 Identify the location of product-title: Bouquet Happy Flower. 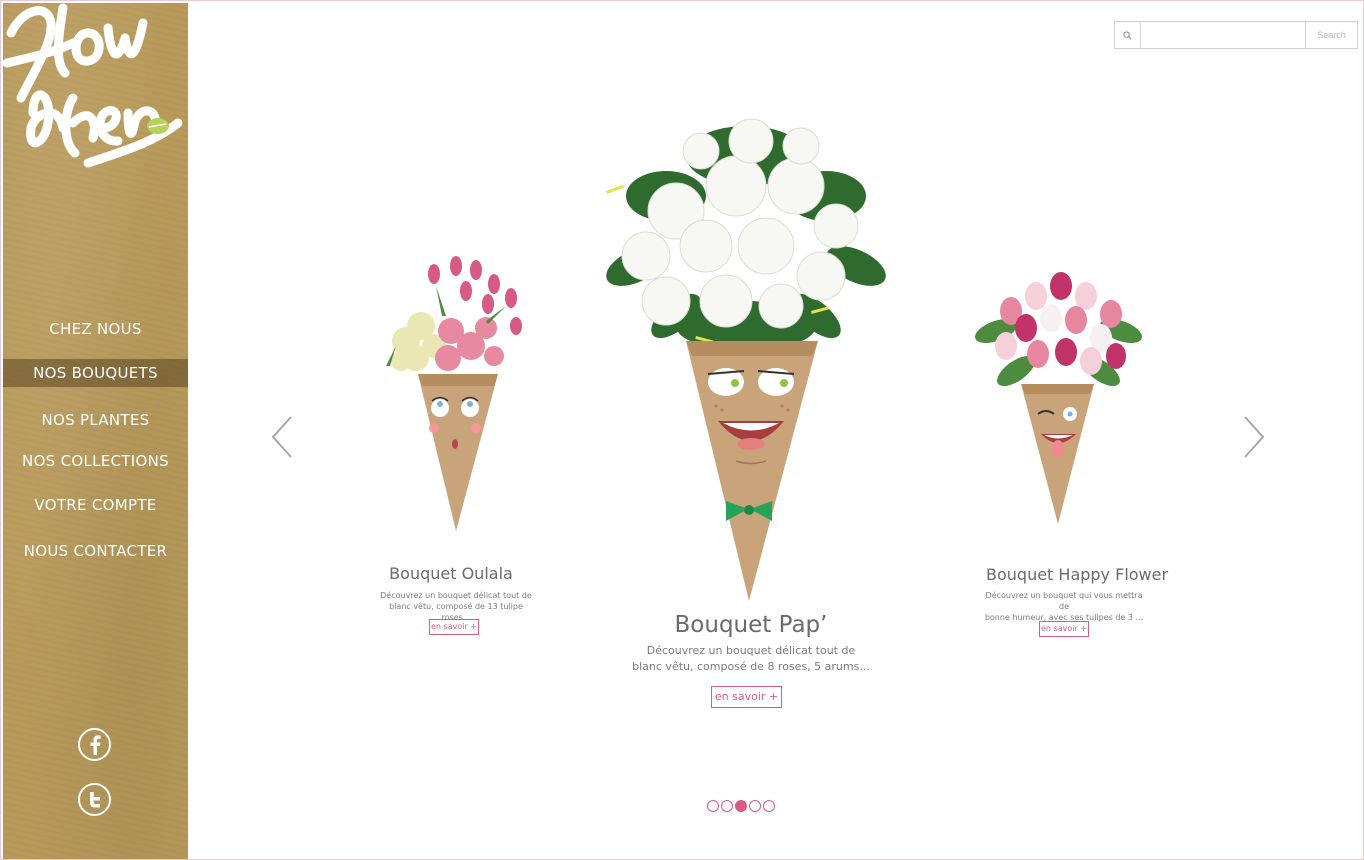
(1077, 574).